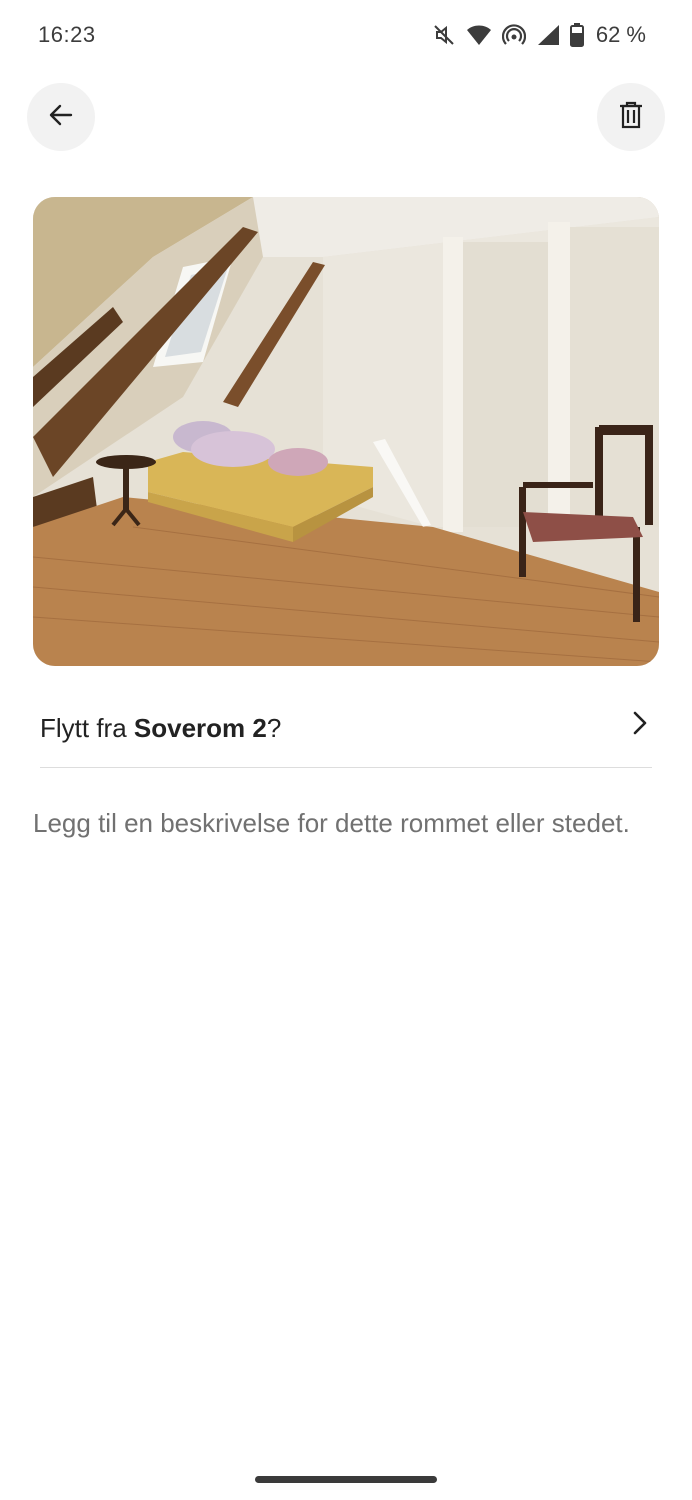 This screenshot has width=692, height=1500. I want to click on wifi-icon, so click(479, 35).